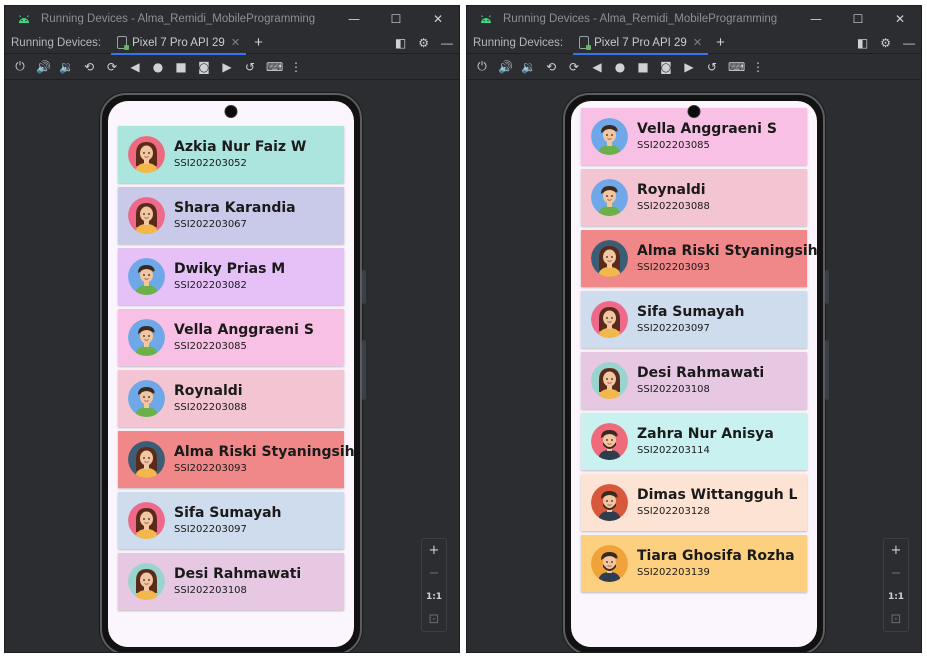 Image resolution: width=927 pixels, height=657 pixels. I want to click on tabs-label: Running Devices:, so click(56, 42).